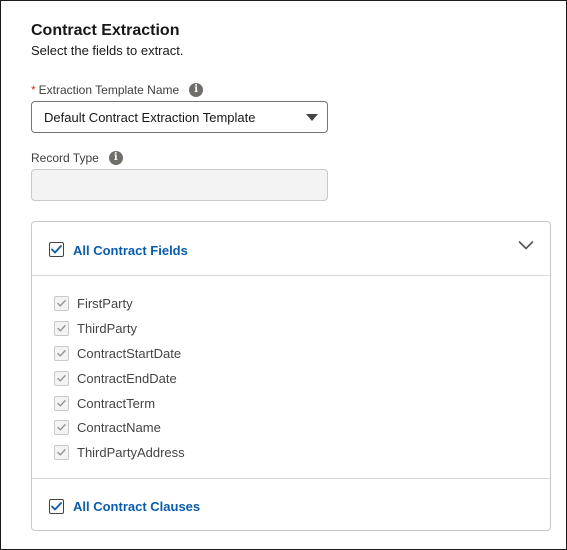 This screenshot has height=550, width=567. I want to click on record-type-input, so click(179, 185).